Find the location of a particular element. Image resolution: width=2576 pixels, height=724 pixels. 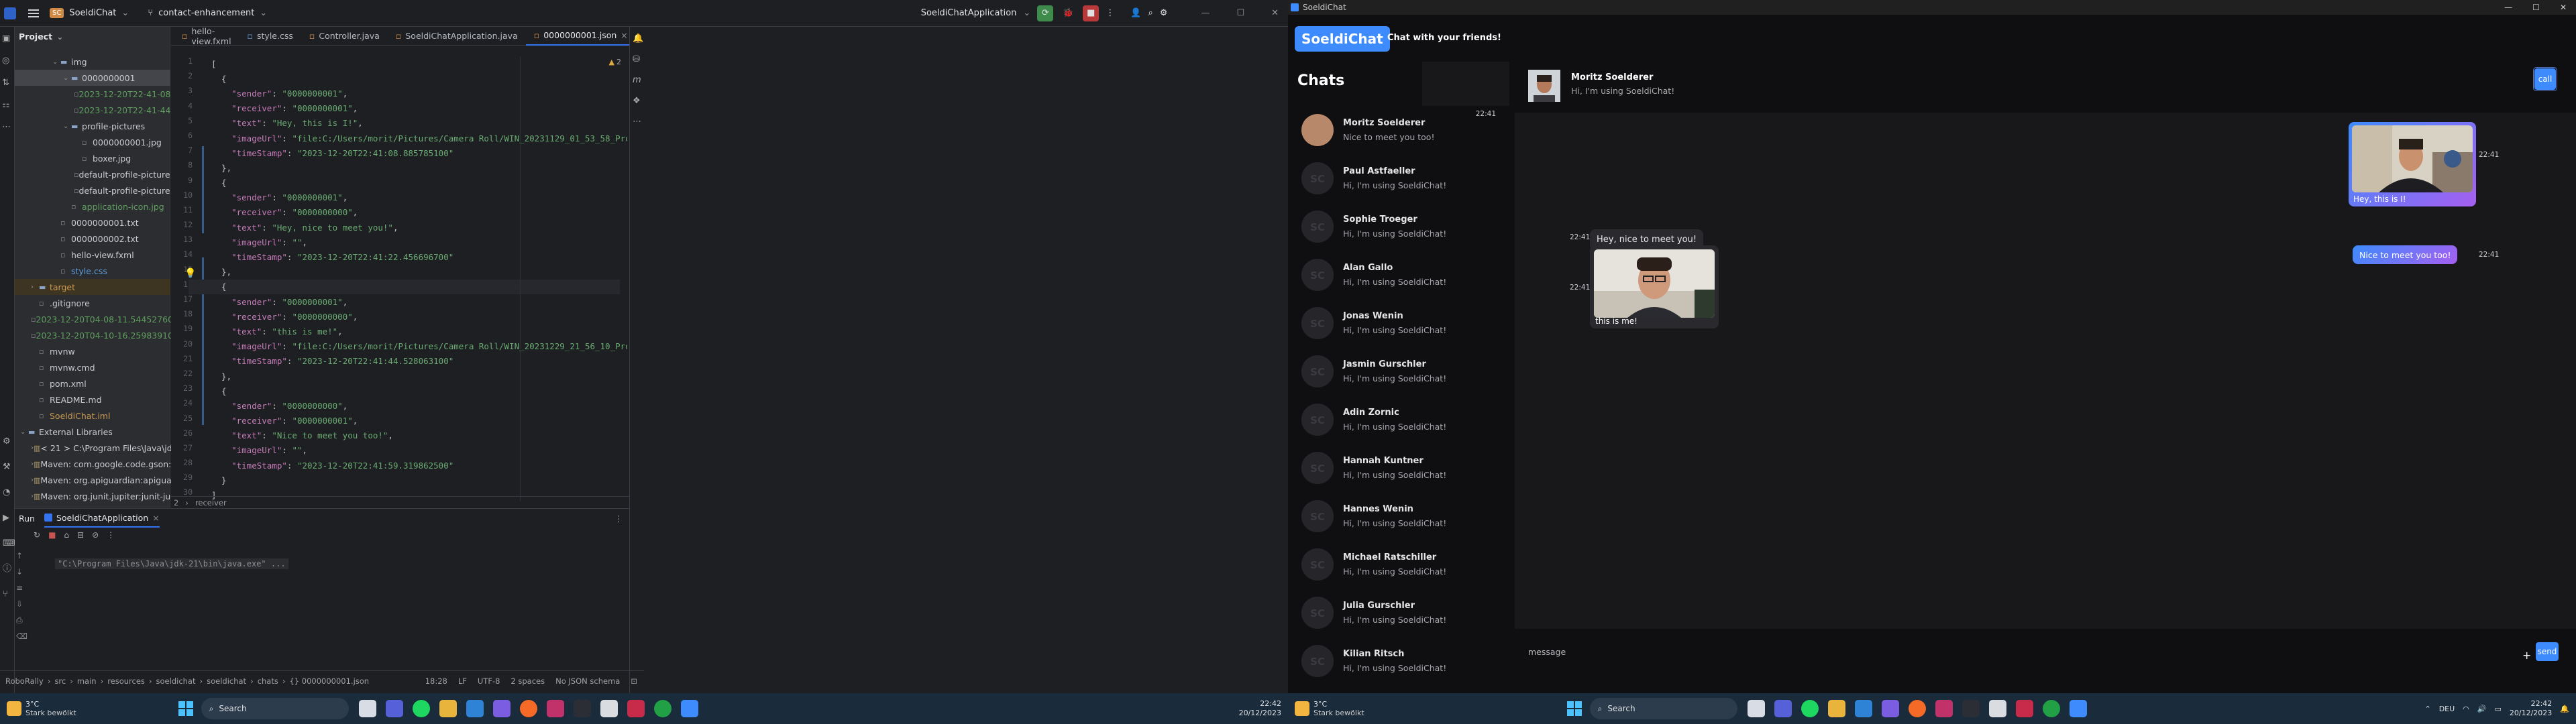

project-switcher: SC SoeldiChat ⌄ is located at coordinates (89, 13).